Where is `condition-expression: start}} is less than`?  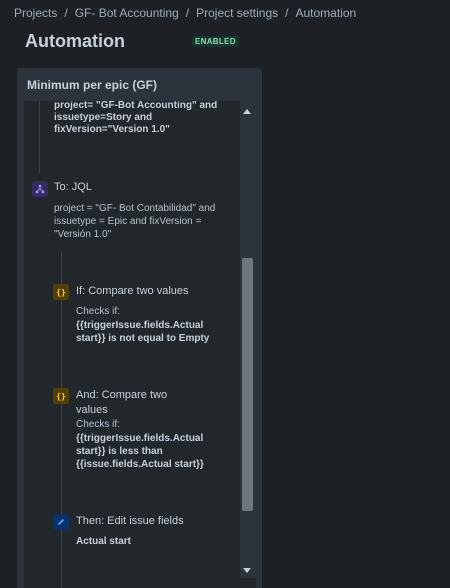 condition-expression: start}} is less than is located at coordinates (119, 451).